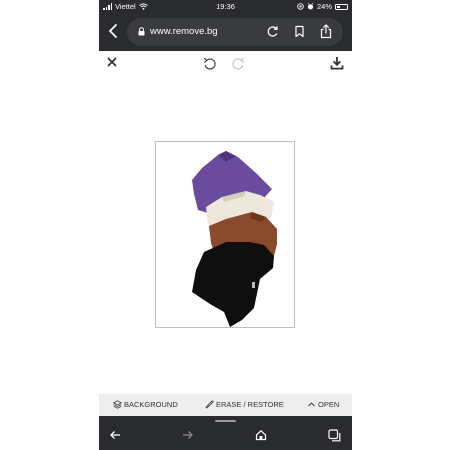 This screenshot has width=450, height=450. I want to click on share-icon, so click(326, 31).